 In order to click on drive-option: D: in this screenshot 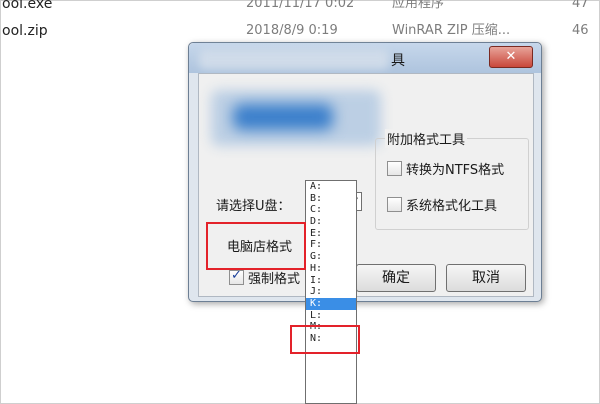, I will do `click(331, 222)`.